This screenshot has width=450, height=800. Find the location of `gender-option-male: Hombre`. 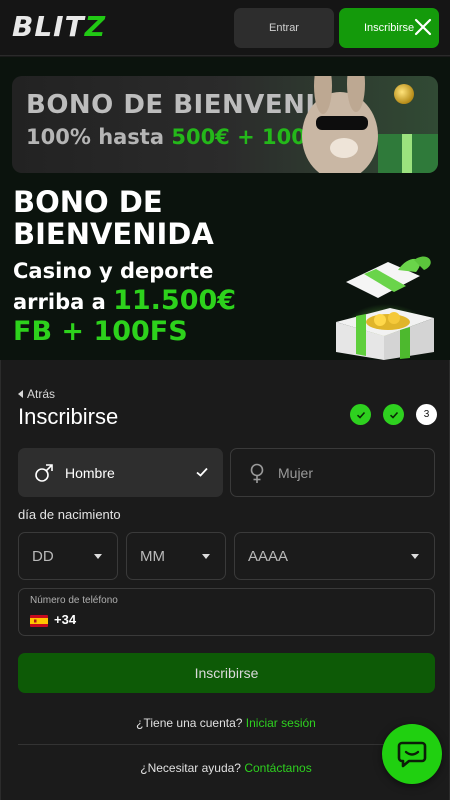

gender-option-male: Hombre is located at coordinates (120, 472).